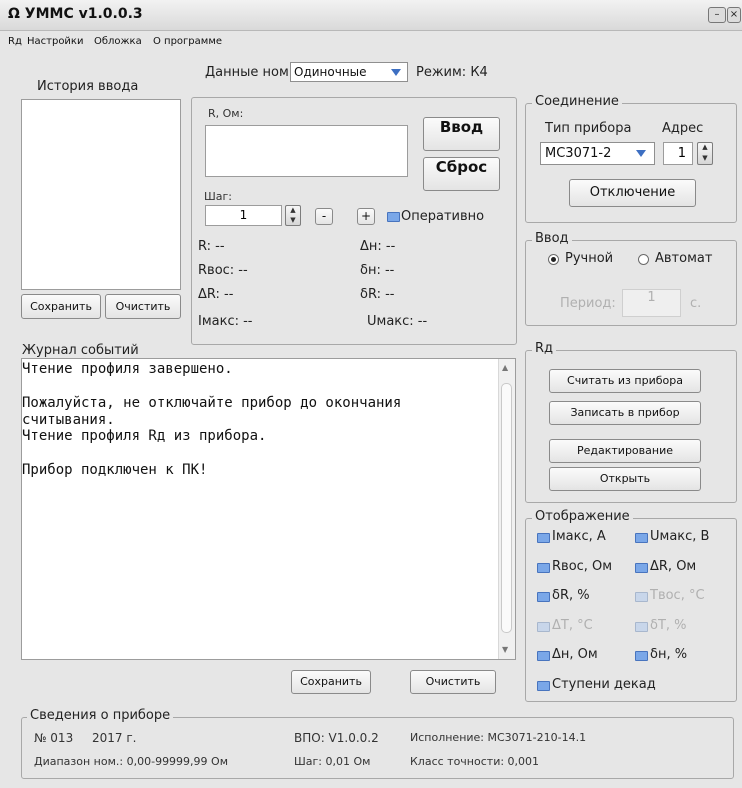  Describe the element at coordinates (641, 656) in the screenshot. I see `delta-h-checkbox` at that location.